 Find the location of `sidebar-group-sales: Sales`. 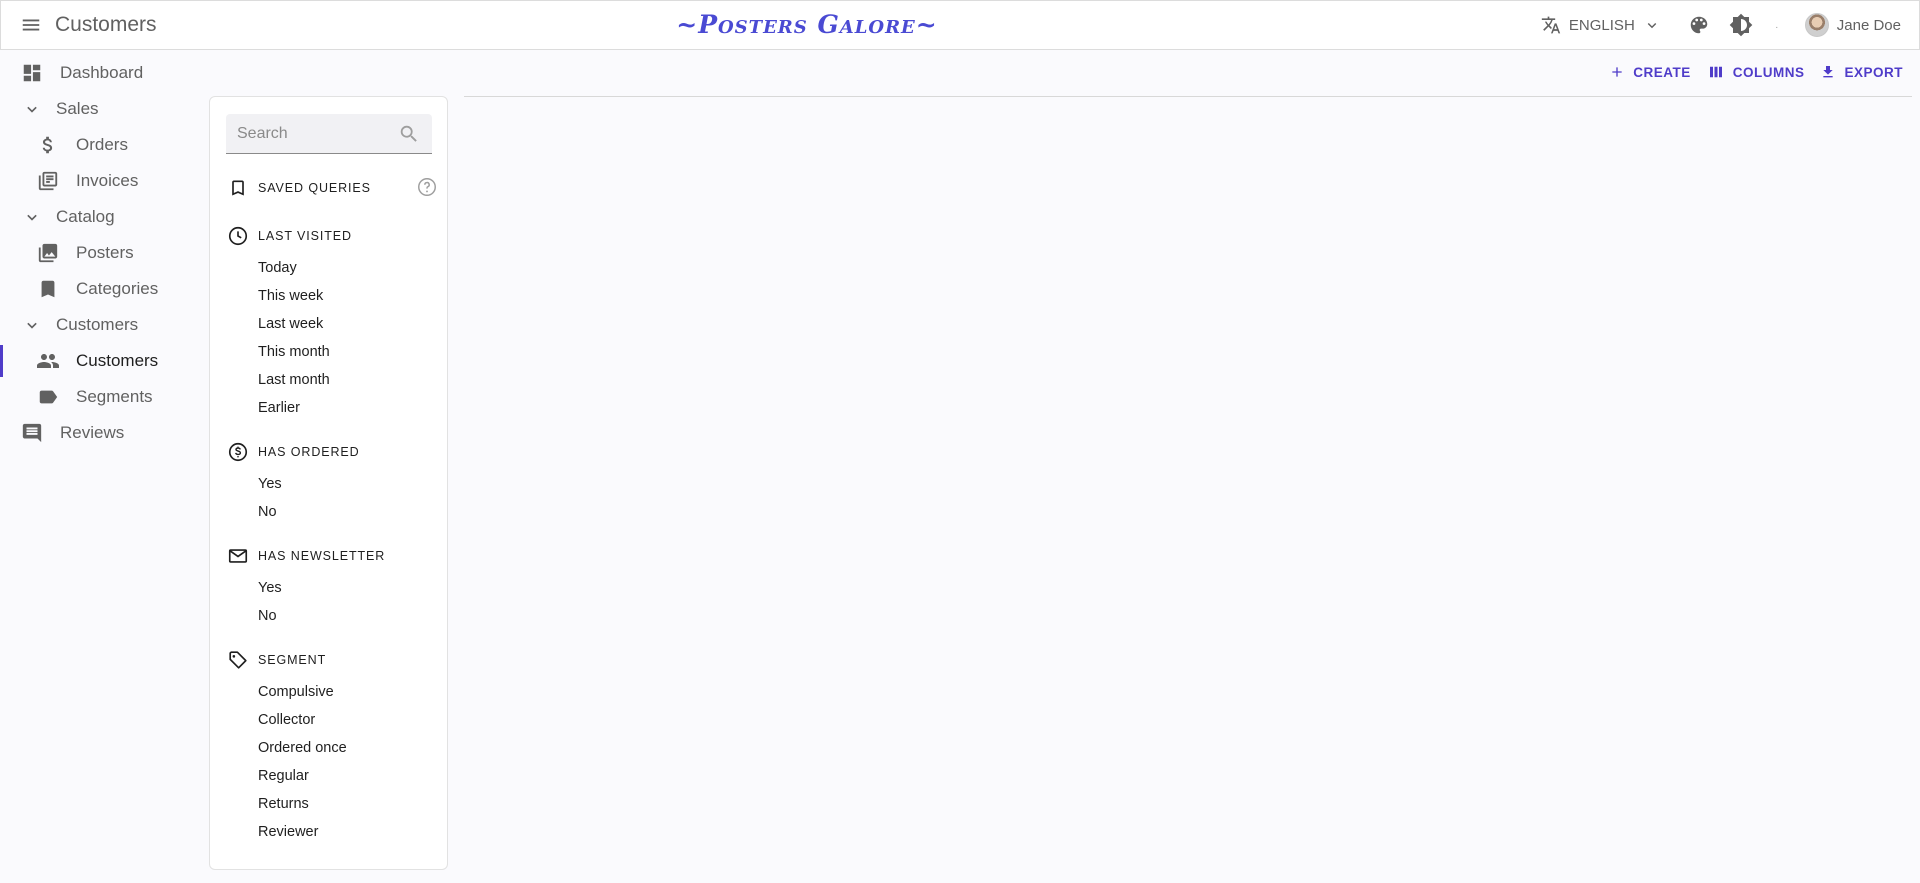

sidebar-group-sales: Sales is located at coordinates (102, 109).